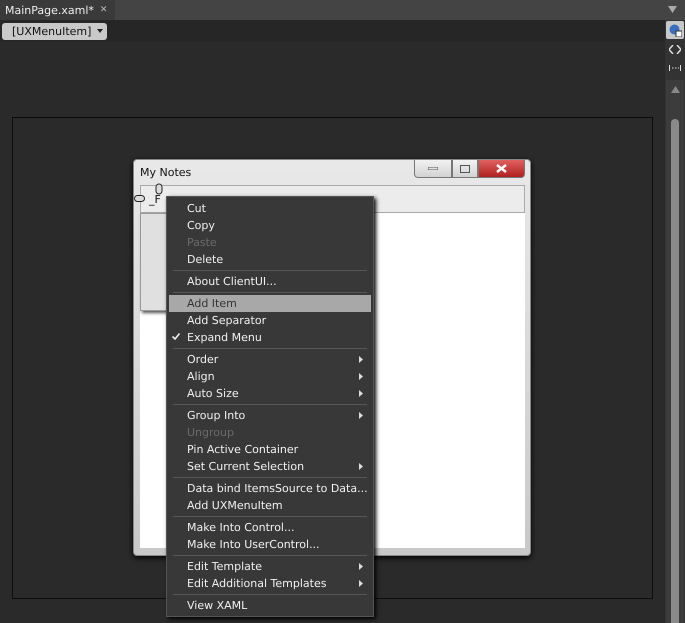 Image resolution: width=685 pixels, height=623 pixels. I want to click on maximize-icon, so click(465, 168).